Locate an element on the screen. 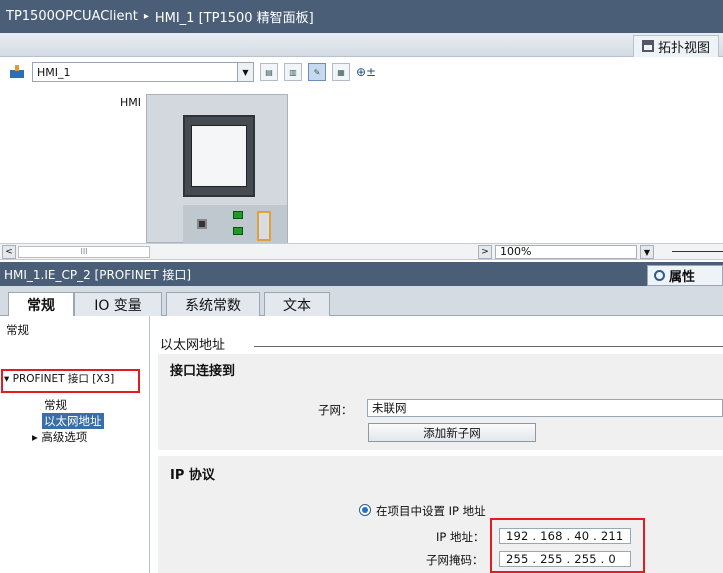  hmi-device-graphic is located at coordinates (217, 169).